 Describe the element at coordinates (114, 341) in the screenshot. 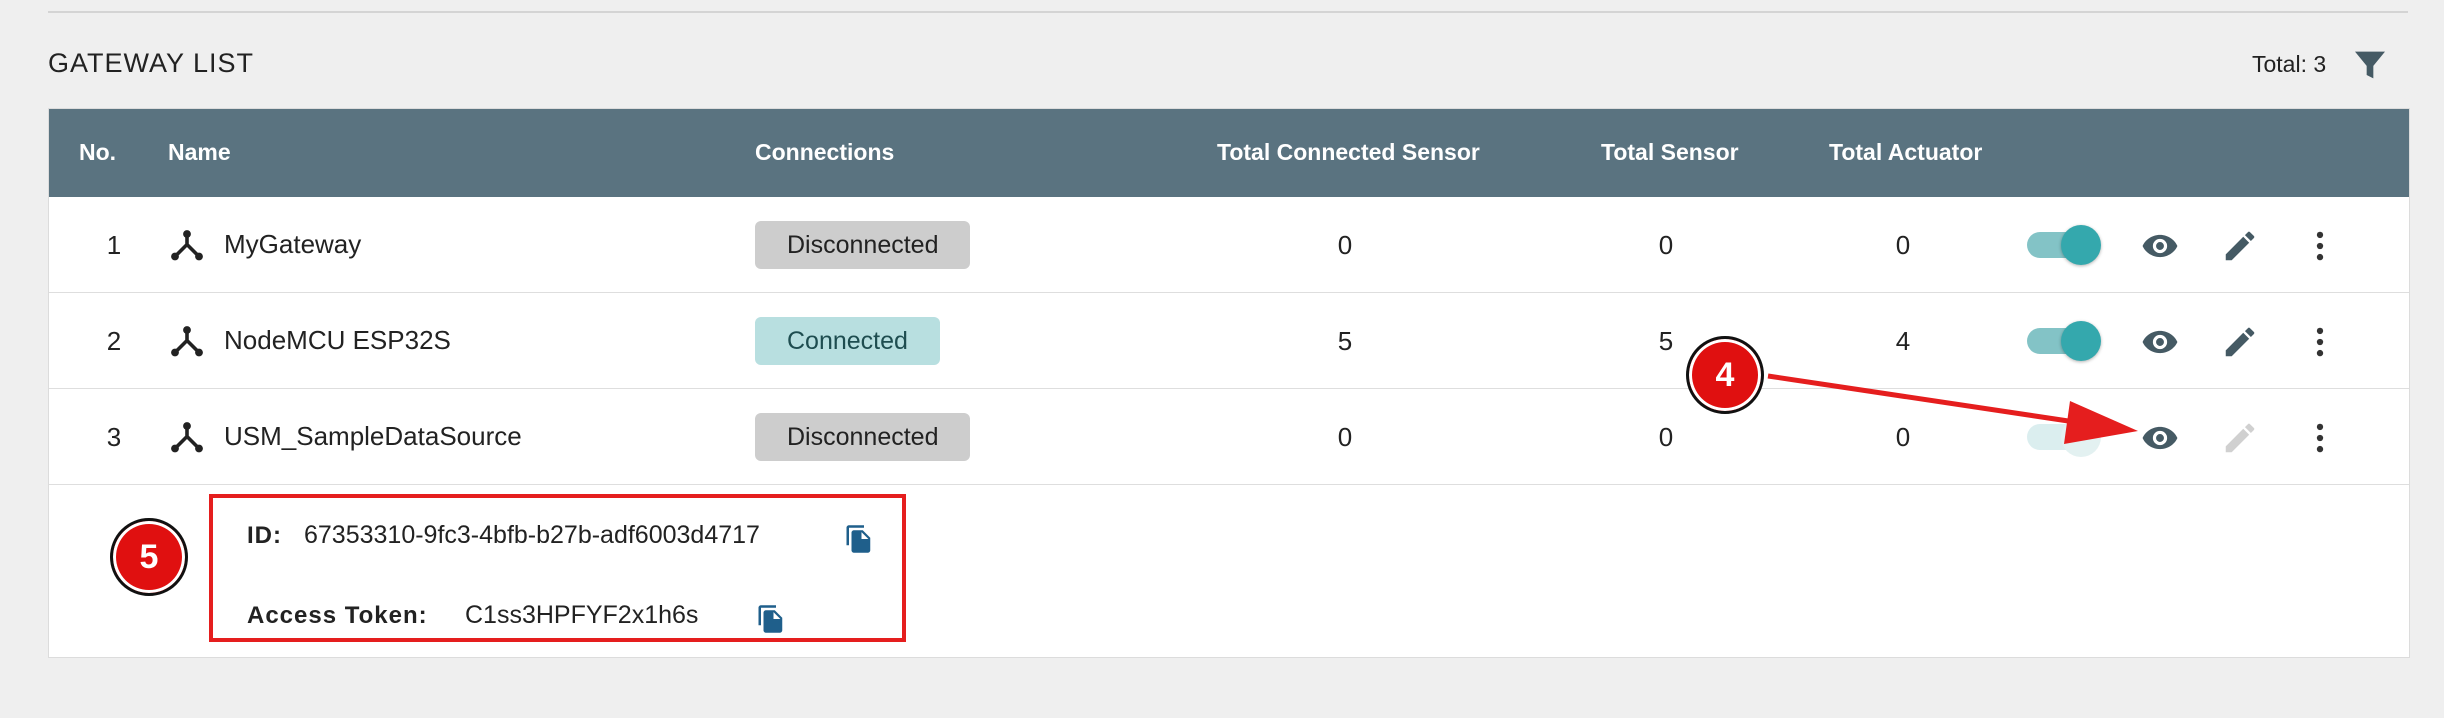

I see `row-number: 2` at that location.